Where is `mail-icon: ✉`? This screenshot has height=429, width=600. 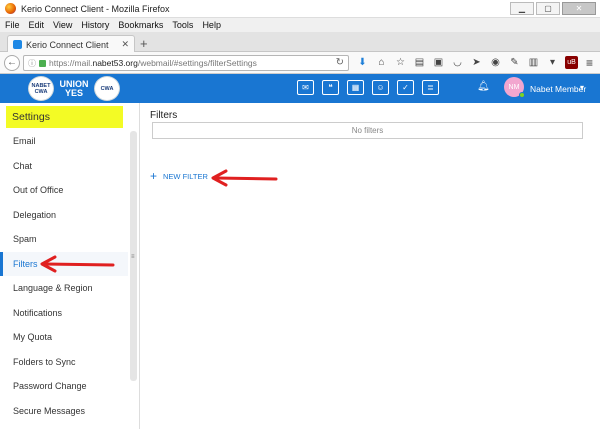
mail-icon: ✉ is located at coordinates (305, 87).